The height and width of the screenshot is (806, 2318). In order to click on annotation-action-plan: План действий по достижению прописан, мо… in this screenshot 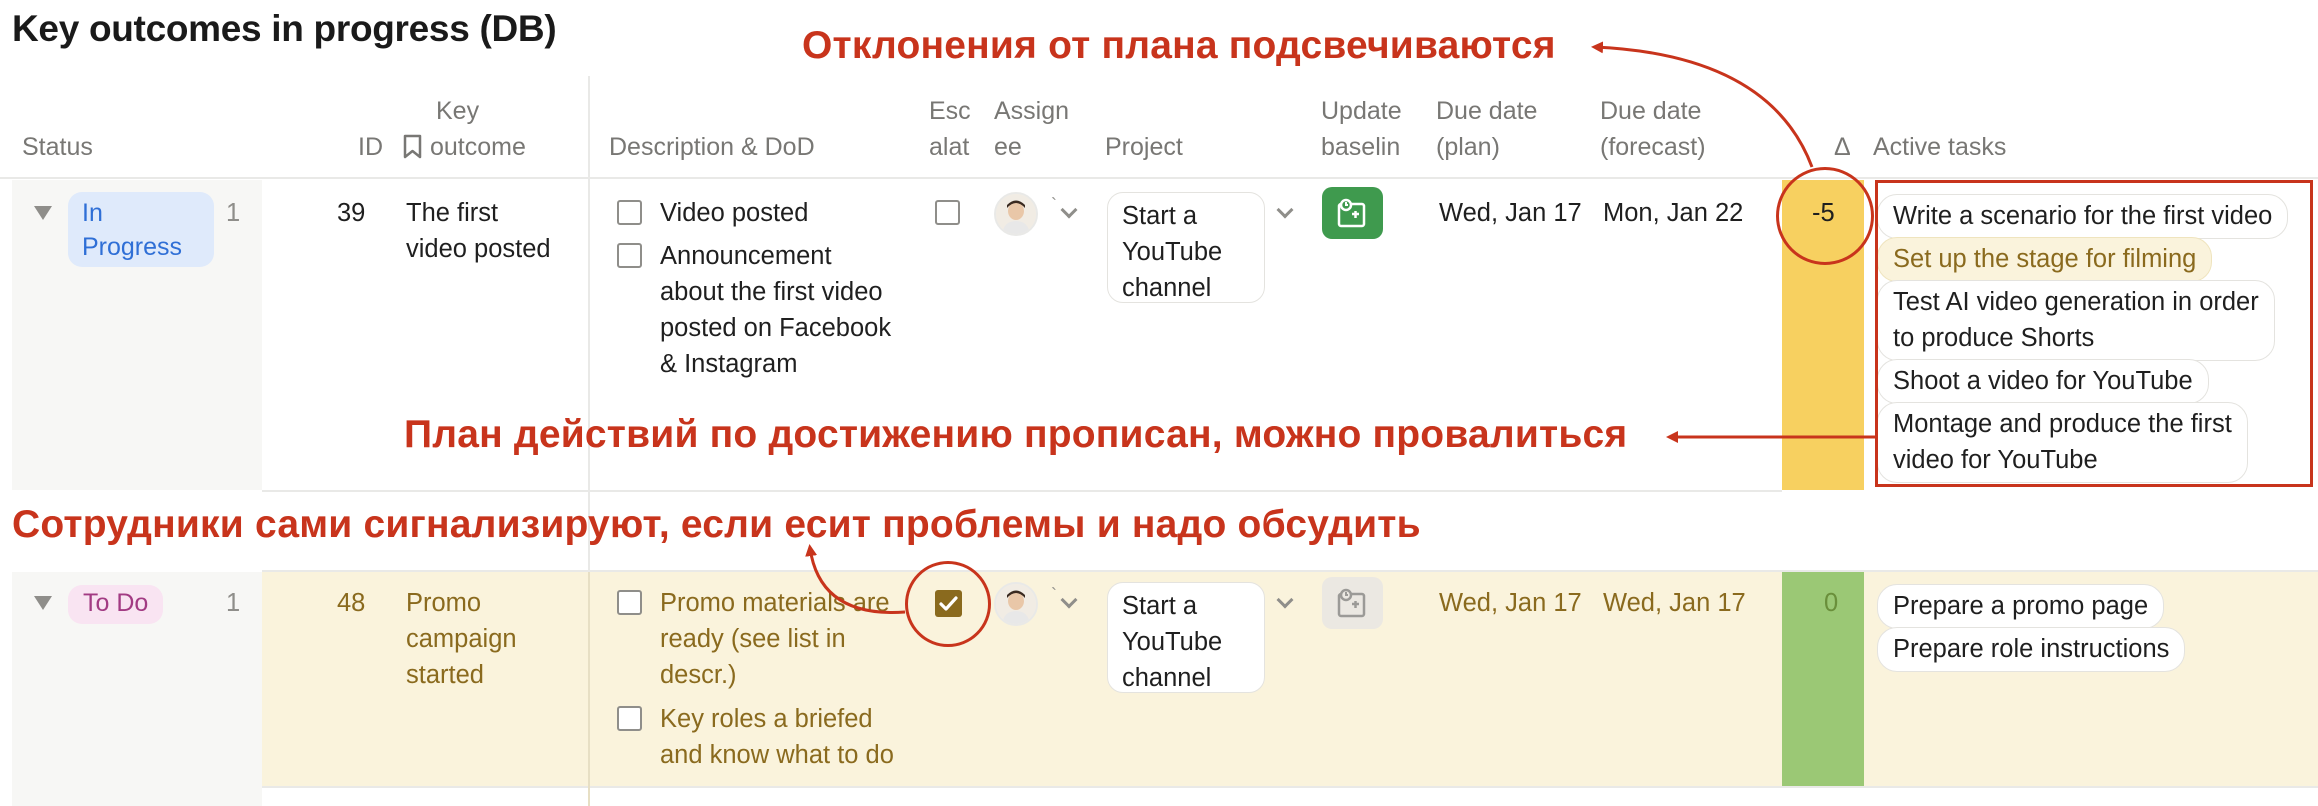, I will do `click(1016, 434)`.